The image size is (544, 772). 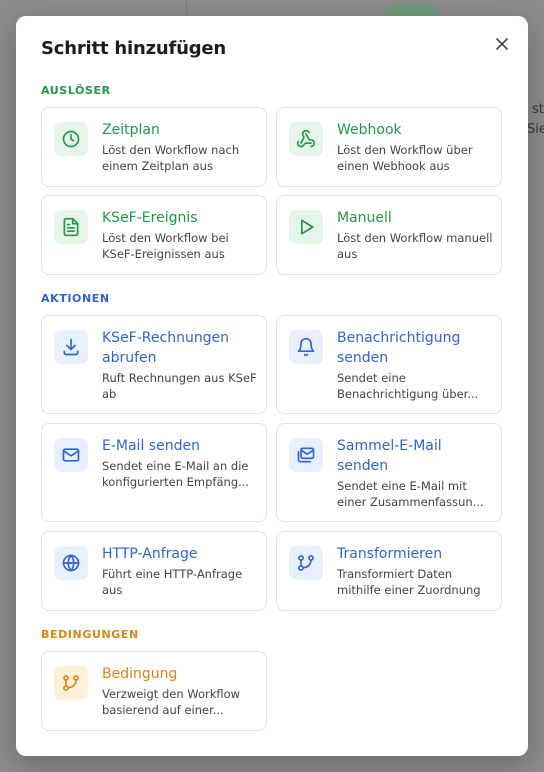 I want to click on close-icon, so click(x=502, y=44).